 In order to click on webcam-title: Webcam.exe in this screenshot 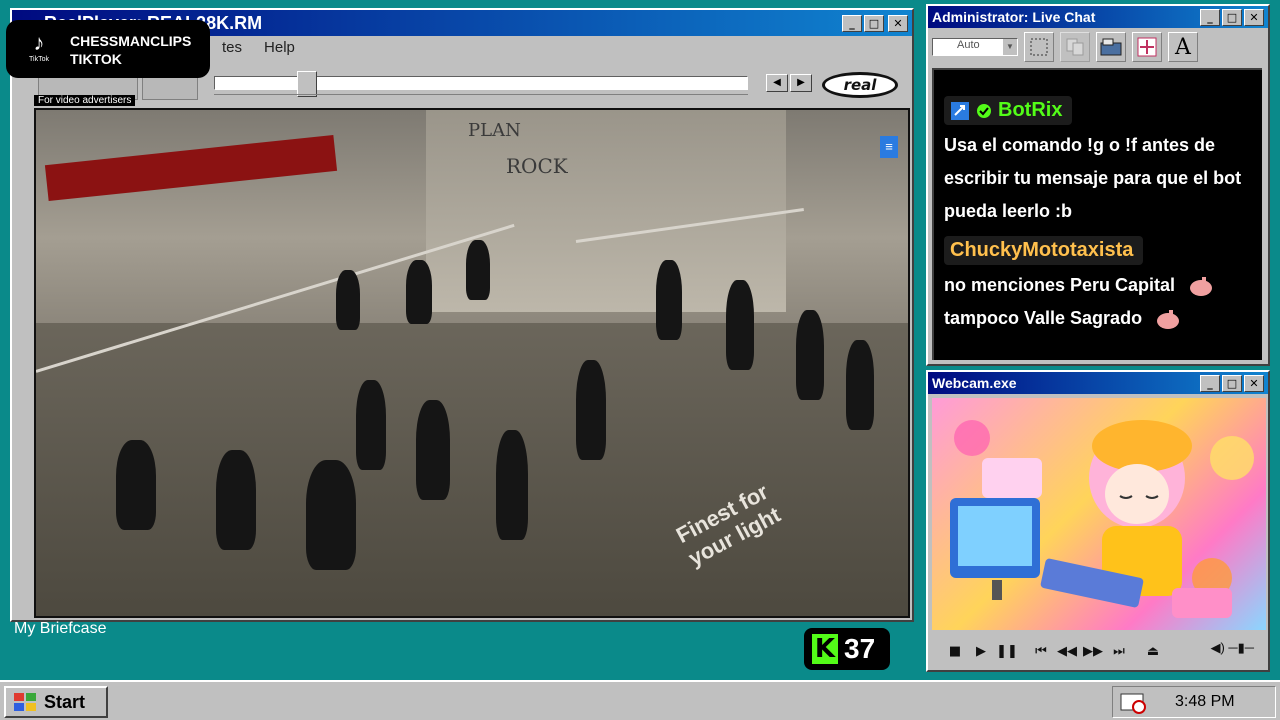, I will do `click(974, 383)`.